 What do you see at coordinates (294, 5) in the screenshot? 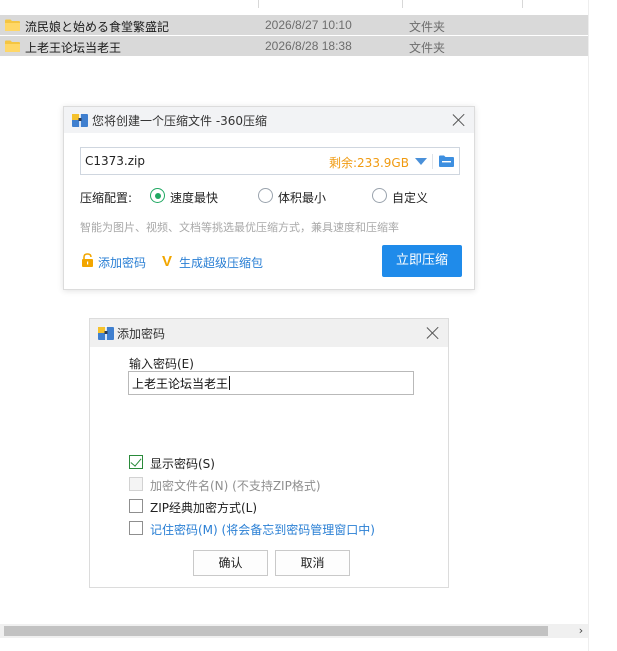
I see `column-header` at bounding box center [294, 5].